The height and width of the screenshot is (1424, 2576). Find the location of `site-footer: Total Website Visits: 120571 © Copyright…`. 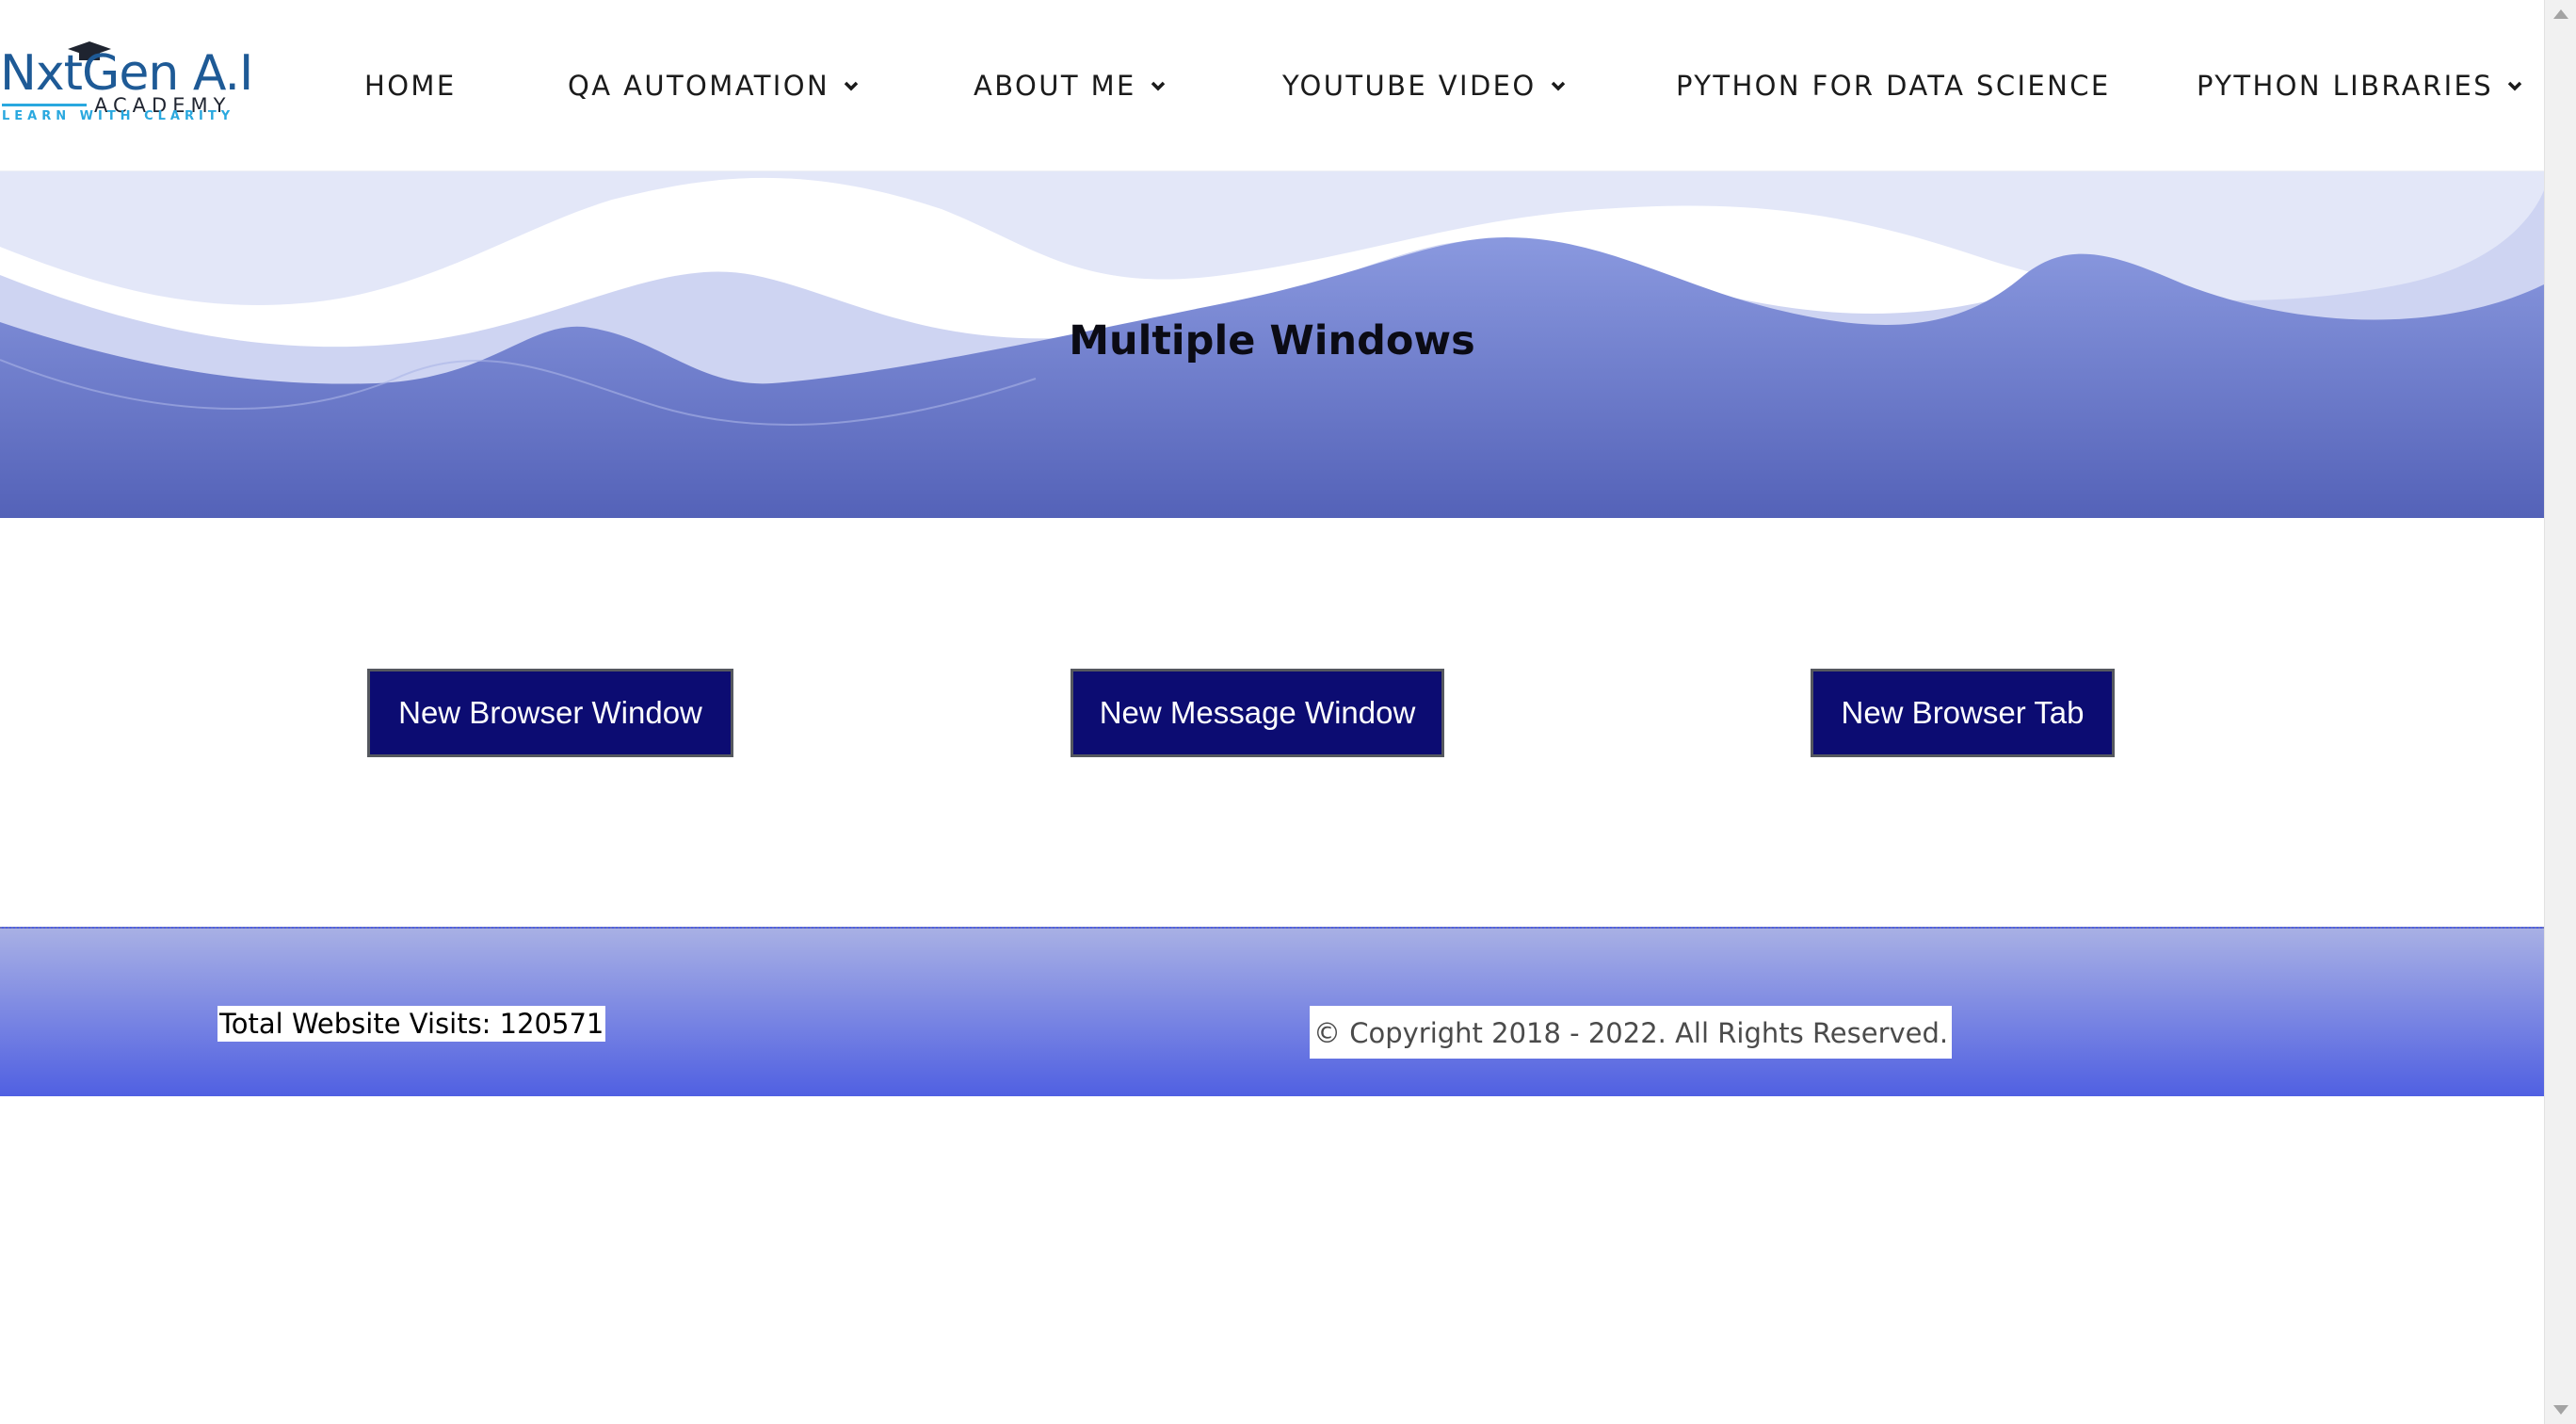

site-footer: Total Website Visits: 120571 © Copyright… is located at coordinates (1272, 1011).